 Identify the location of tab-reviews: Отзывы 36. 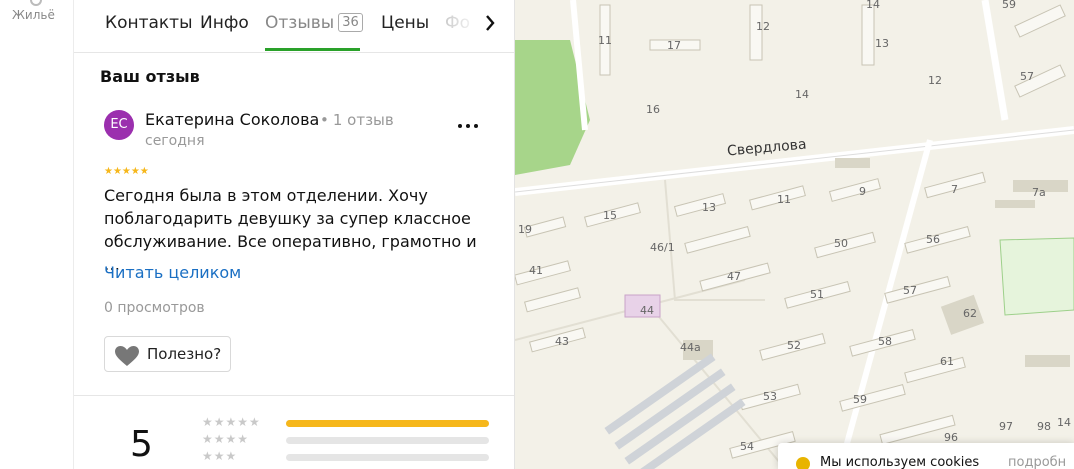
(314, 25).